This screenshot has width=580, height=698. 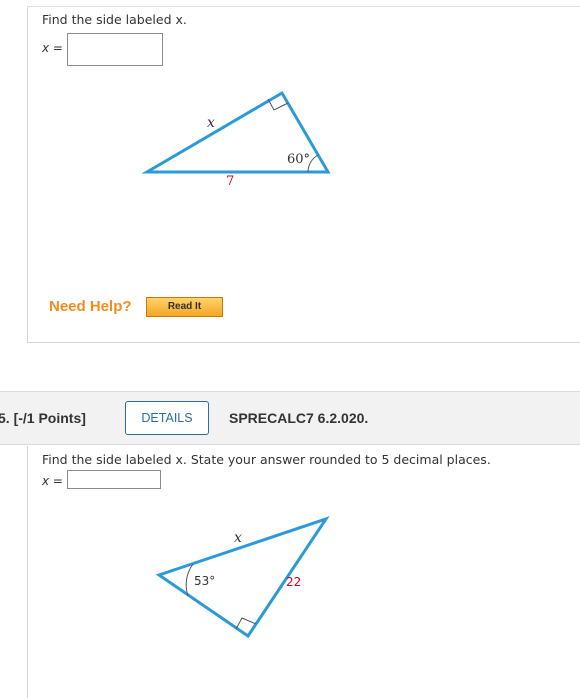 What do you see at coordinates (230, 181) in the screenshot?
I see `q4-side-7-label: 7` at bounding box center [230, 181].